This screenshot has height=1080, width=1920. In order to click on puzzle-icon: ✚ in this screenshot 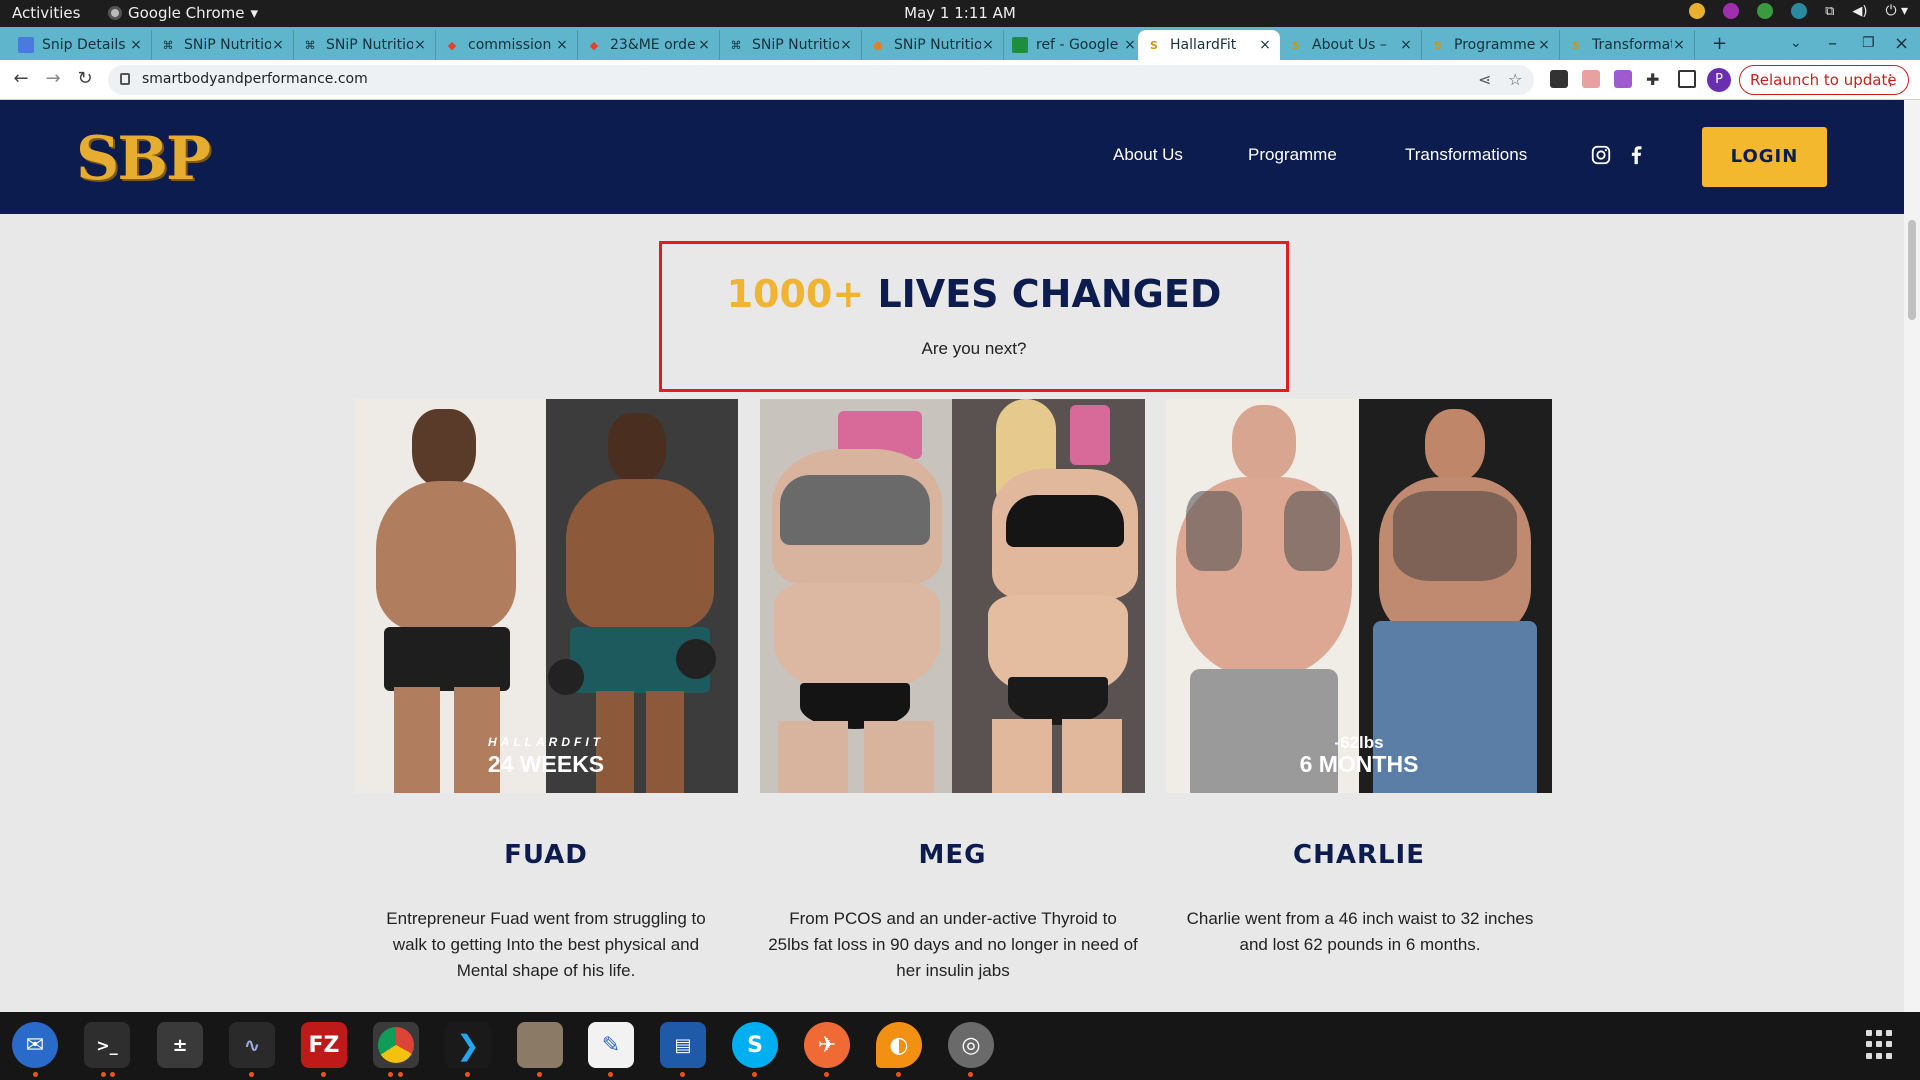, I will do `click(1655, 79)`.